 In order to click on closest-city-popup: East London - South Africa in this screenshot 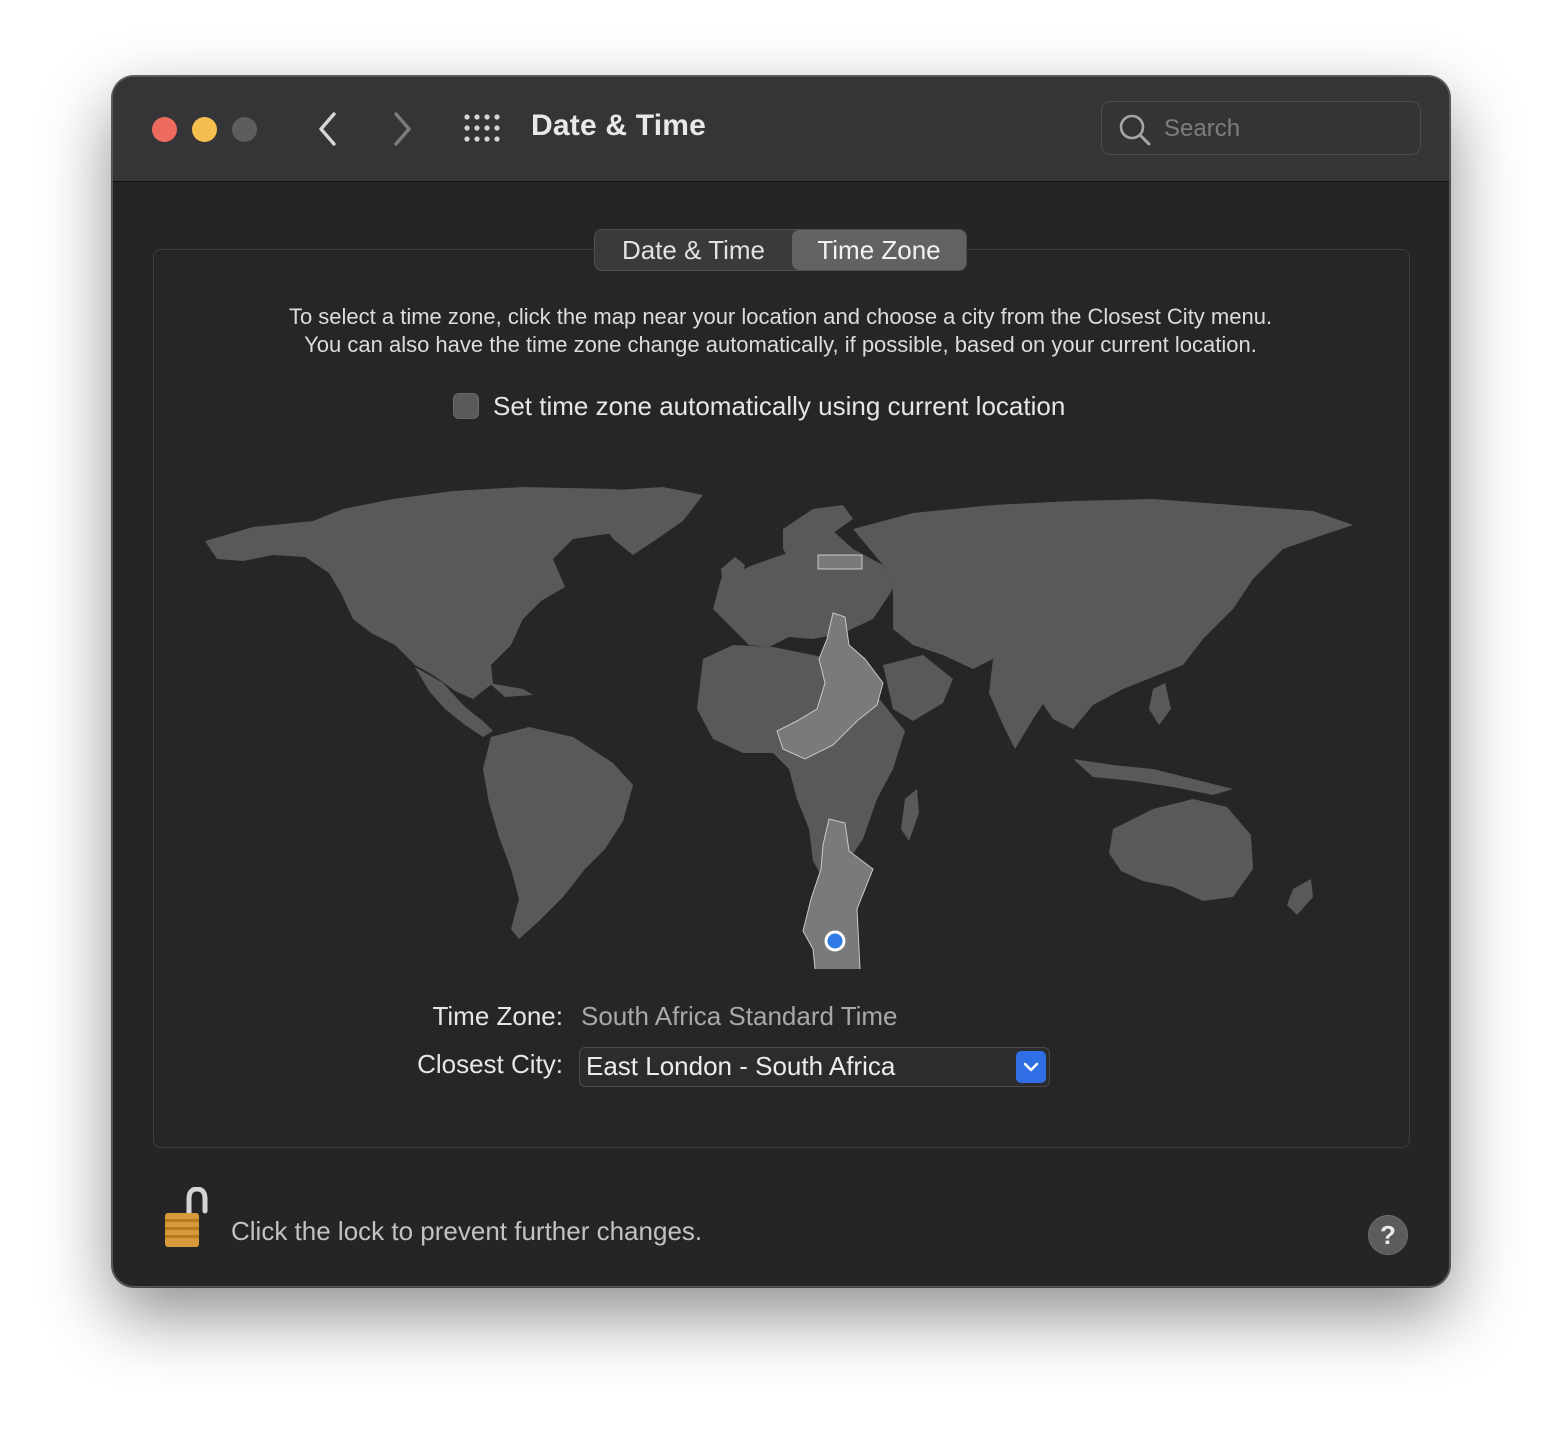, I will do `click(814, 1067)`.